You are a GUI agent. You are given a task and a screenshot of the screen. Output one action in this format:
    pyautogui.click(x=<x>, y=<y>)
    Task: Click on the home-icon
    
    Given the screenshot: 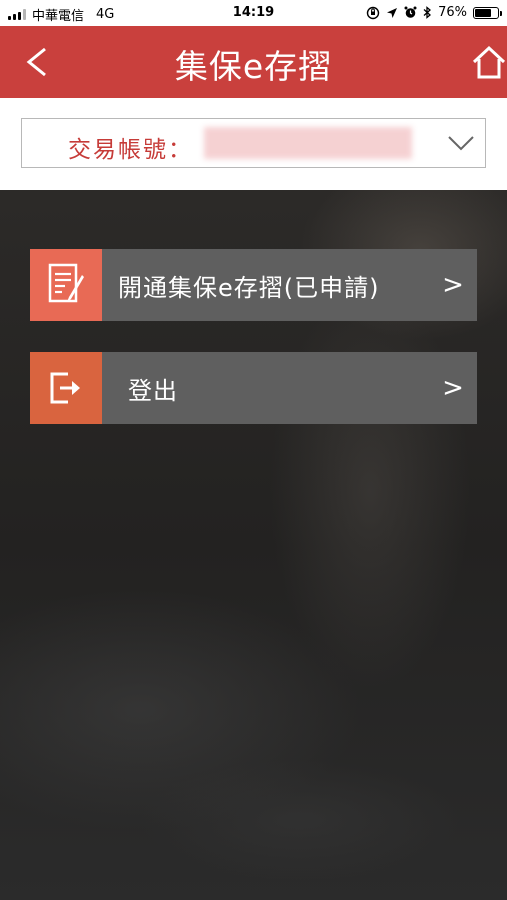 What is the action you would take?
    pyautogui.click(x=489, y=62)
    